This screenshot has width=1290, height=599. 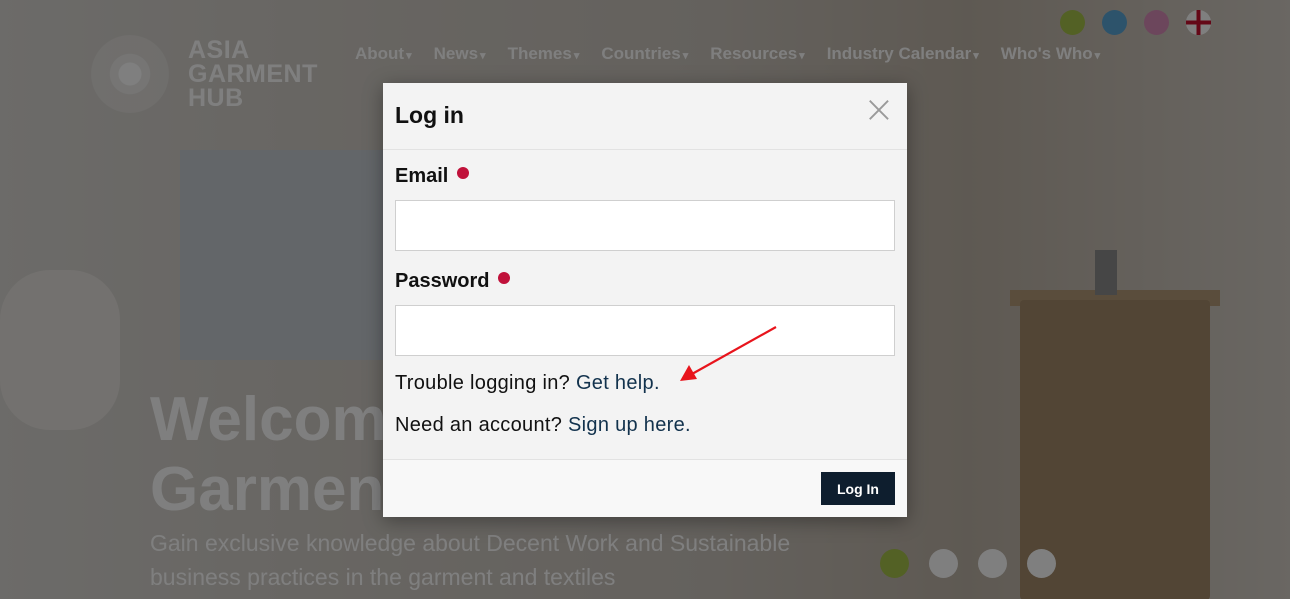 What do you see at coordinates (645, 176) in the screenshot?
I see `email-label: Email` at bounding box center [645, 176].